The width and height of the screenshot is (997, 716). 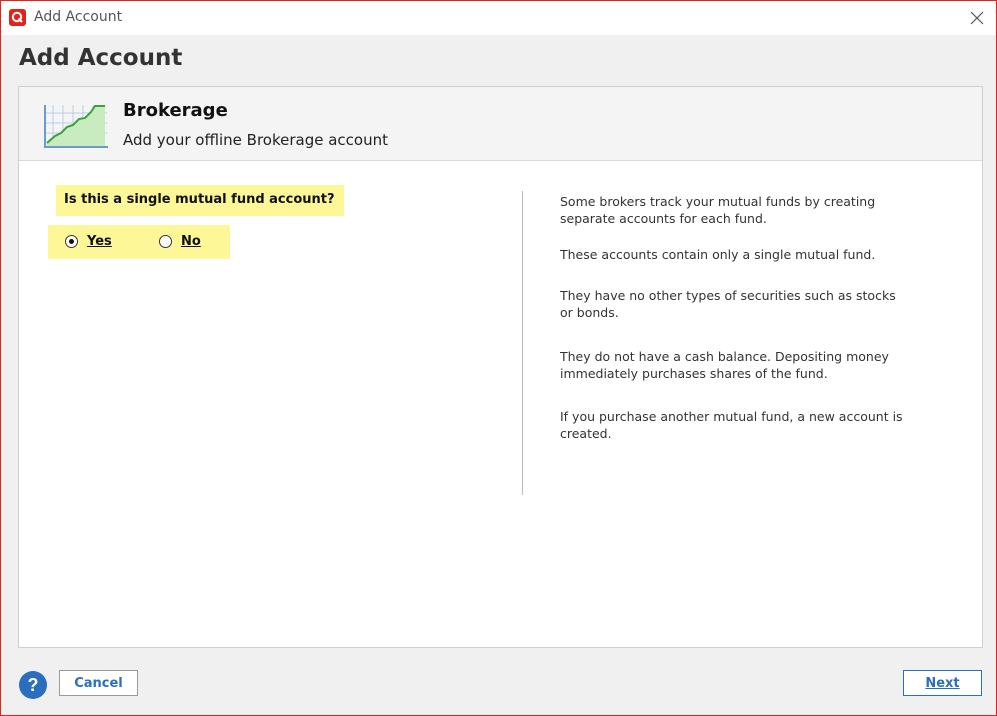 What do you see at coordinates (498, 18) in the screenshot?
I see `title-bar: Add Account` at bounding box center [498, 18].